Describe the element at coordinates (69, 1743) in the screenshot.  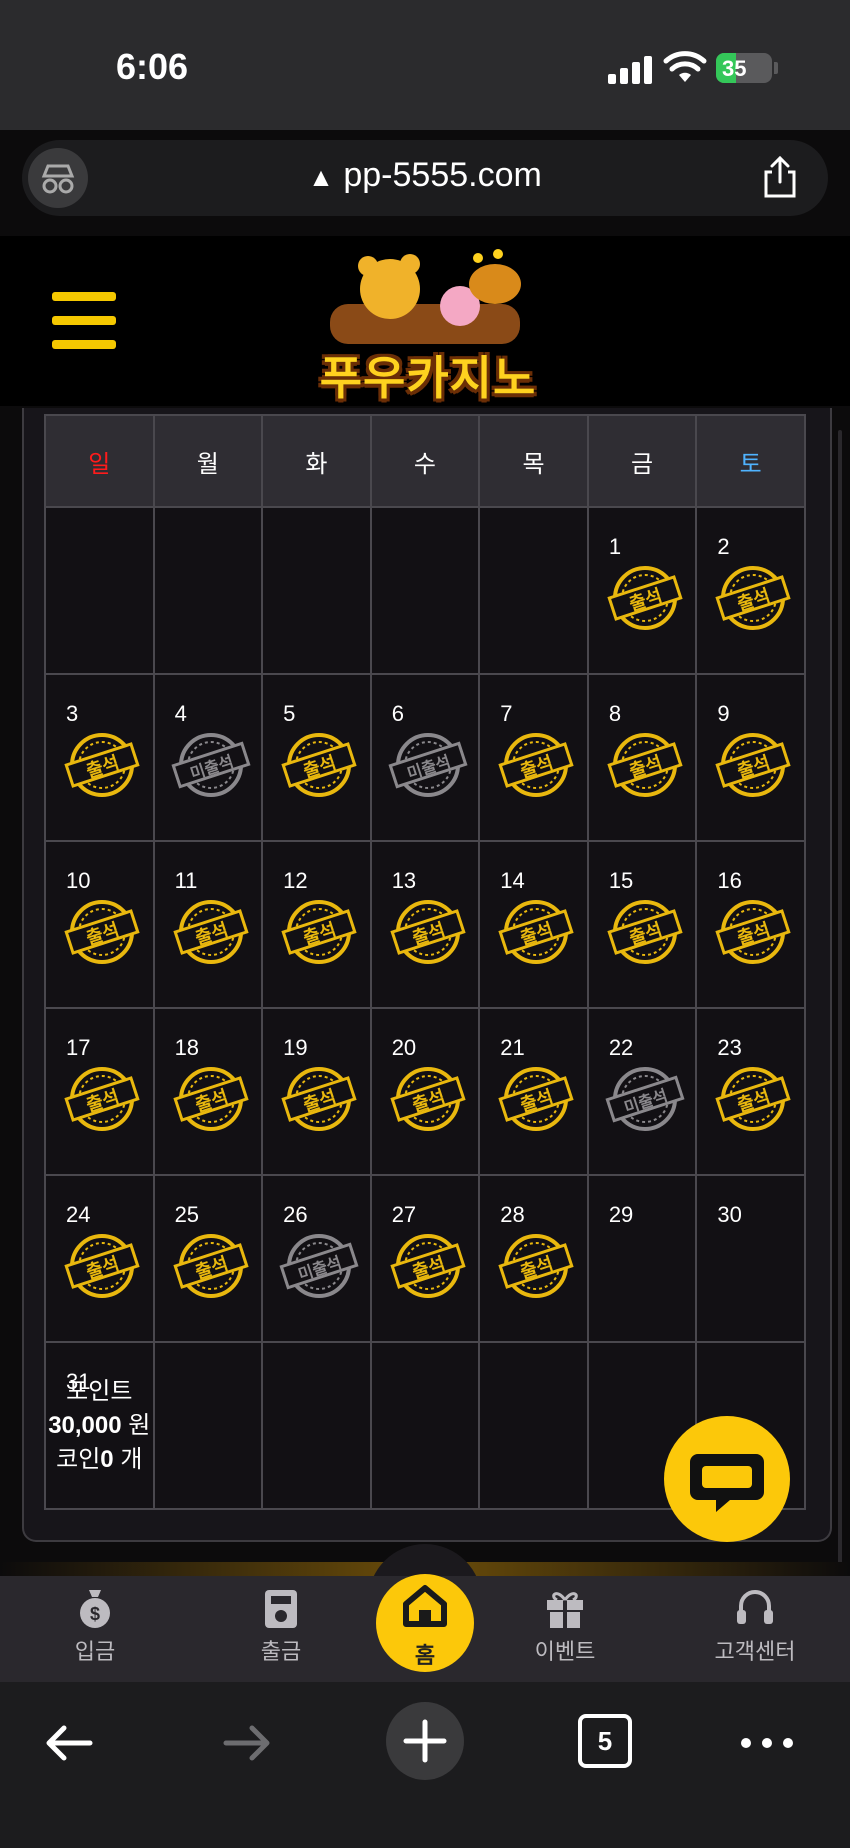
I see `back-arrow-icon` at that location.